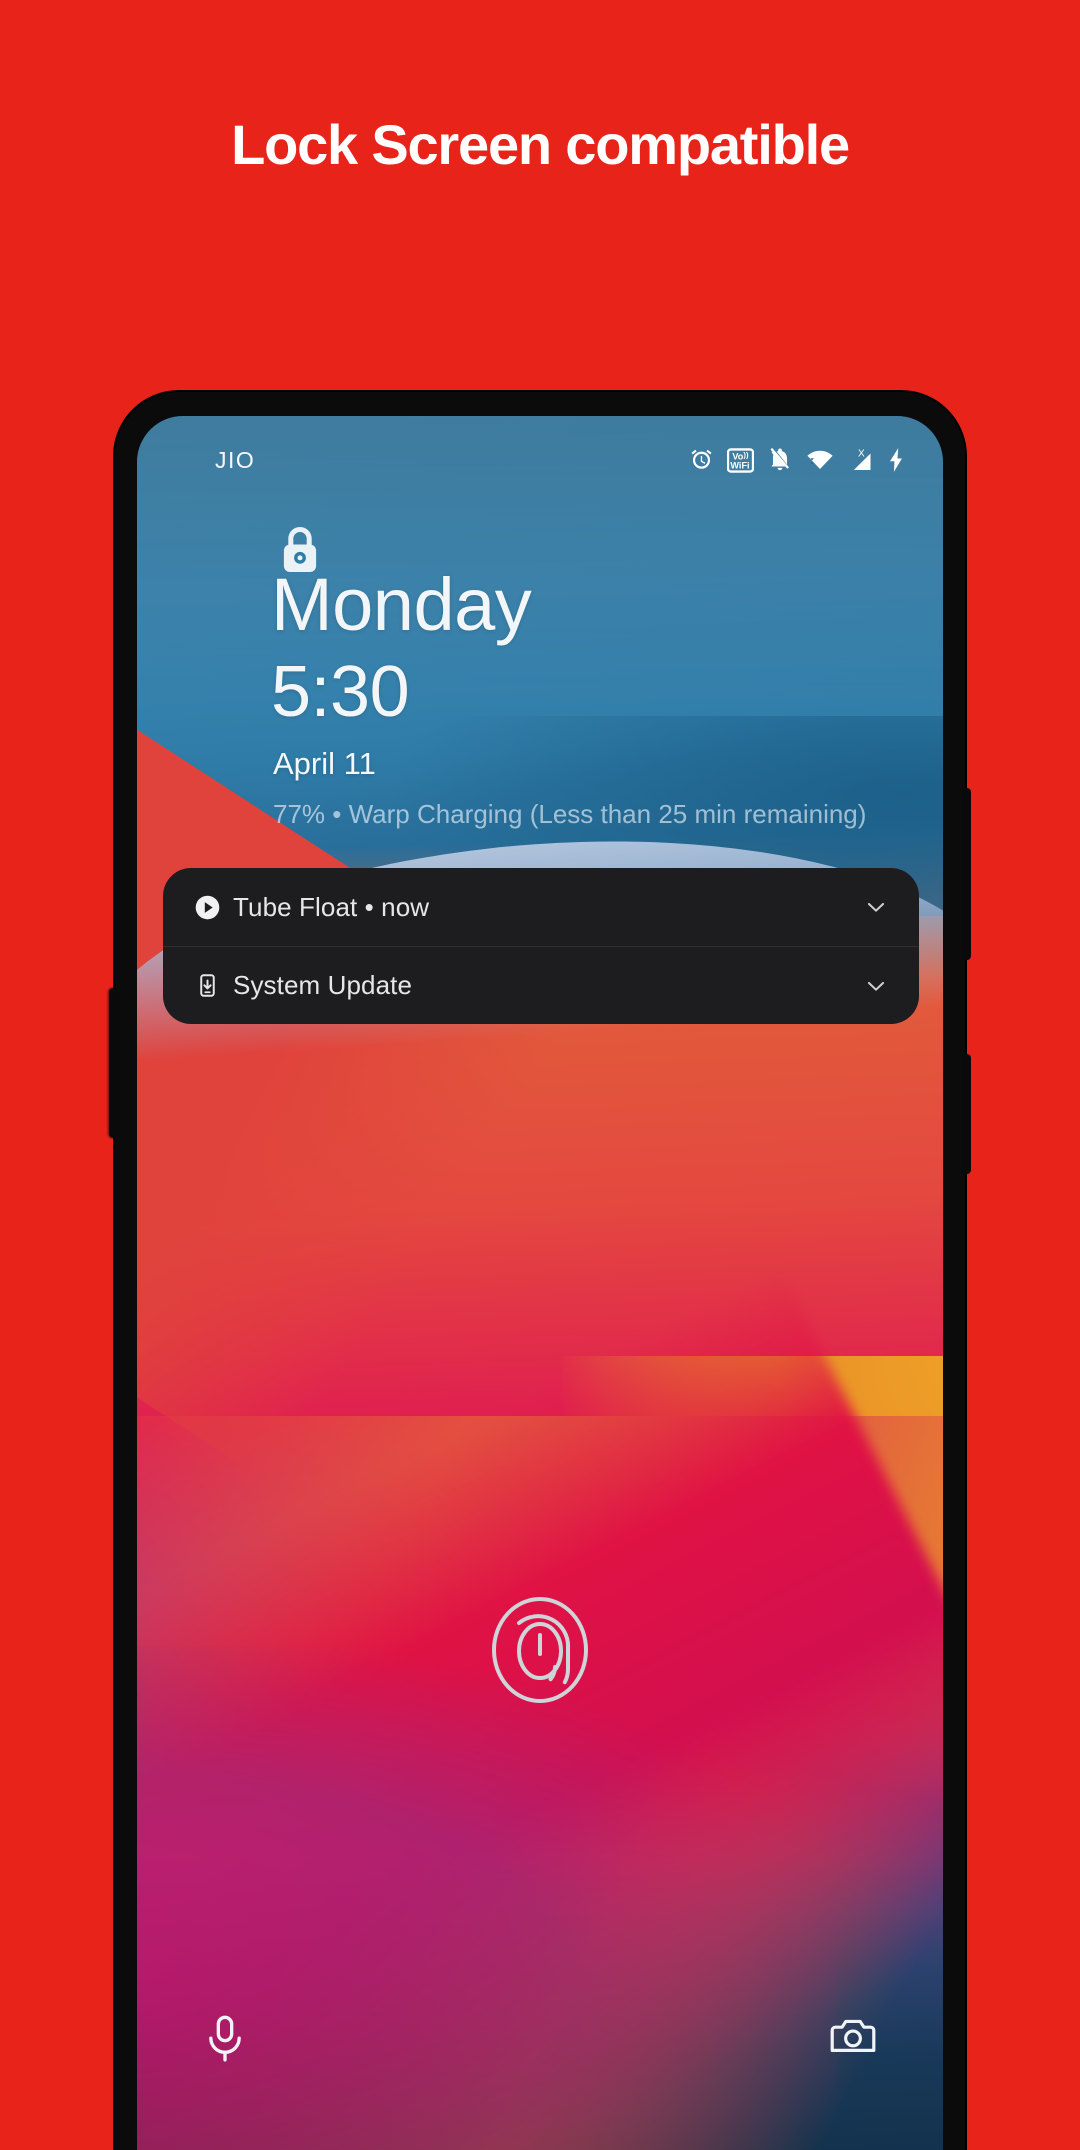  I want to click on notification-title: System Update, so click(323, 985).